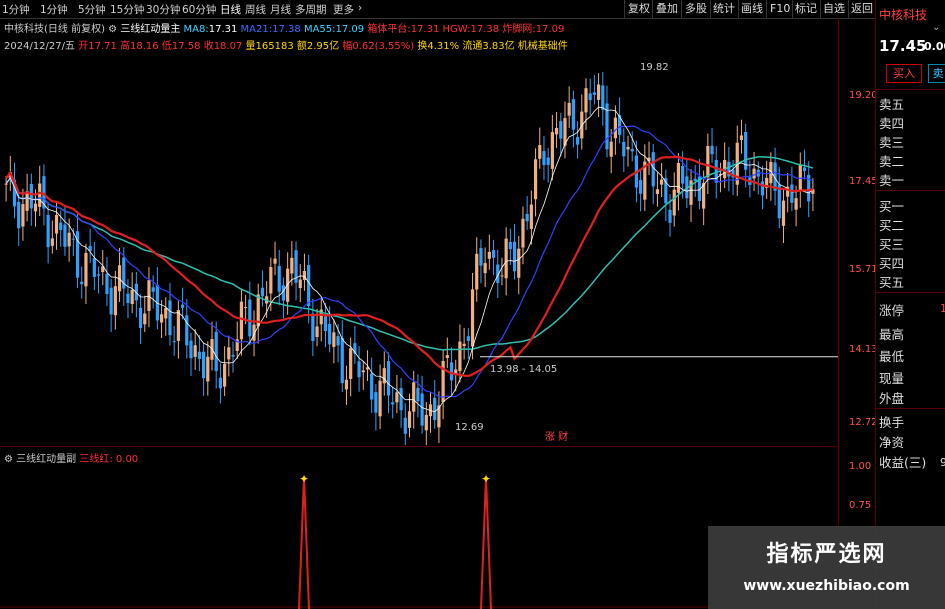  Describe the element at coordinates (724, 9) in the screenshot. I see `statistics-button: 统计` at that location.